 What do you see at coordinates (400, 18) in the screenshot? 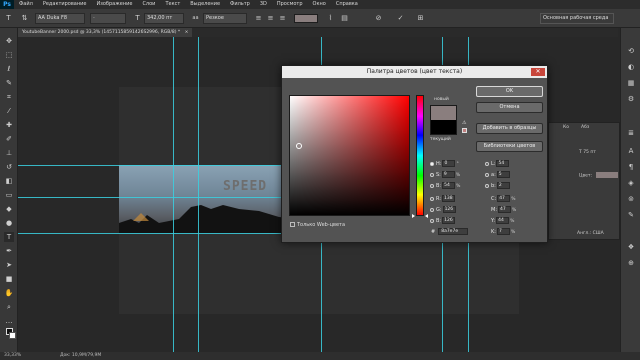
I see `commit-edit-icon: ✓` at bounding box center [400, 18].